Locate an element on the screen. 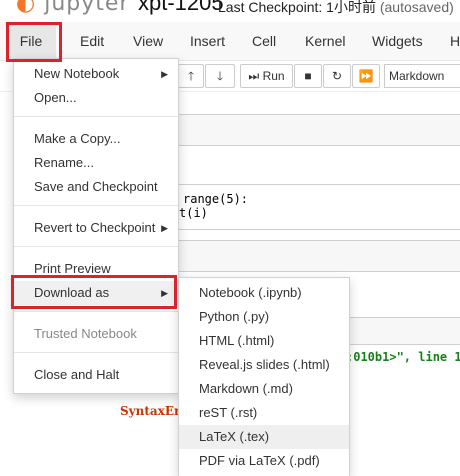 Image resolution: width=460 pixels, height=476 pixels. download-rst: reST (.rst) is located at coordinates (264, 413).